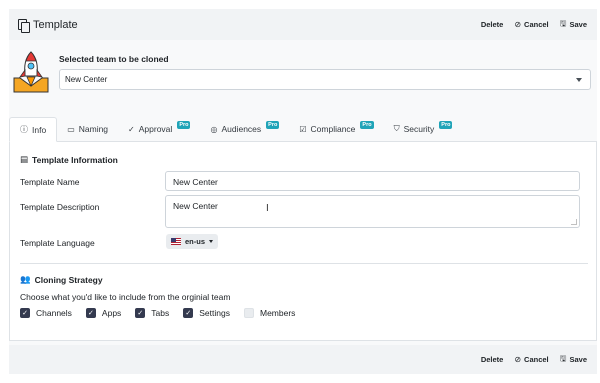  I want to click on rocket-icon, so click(31, 72).